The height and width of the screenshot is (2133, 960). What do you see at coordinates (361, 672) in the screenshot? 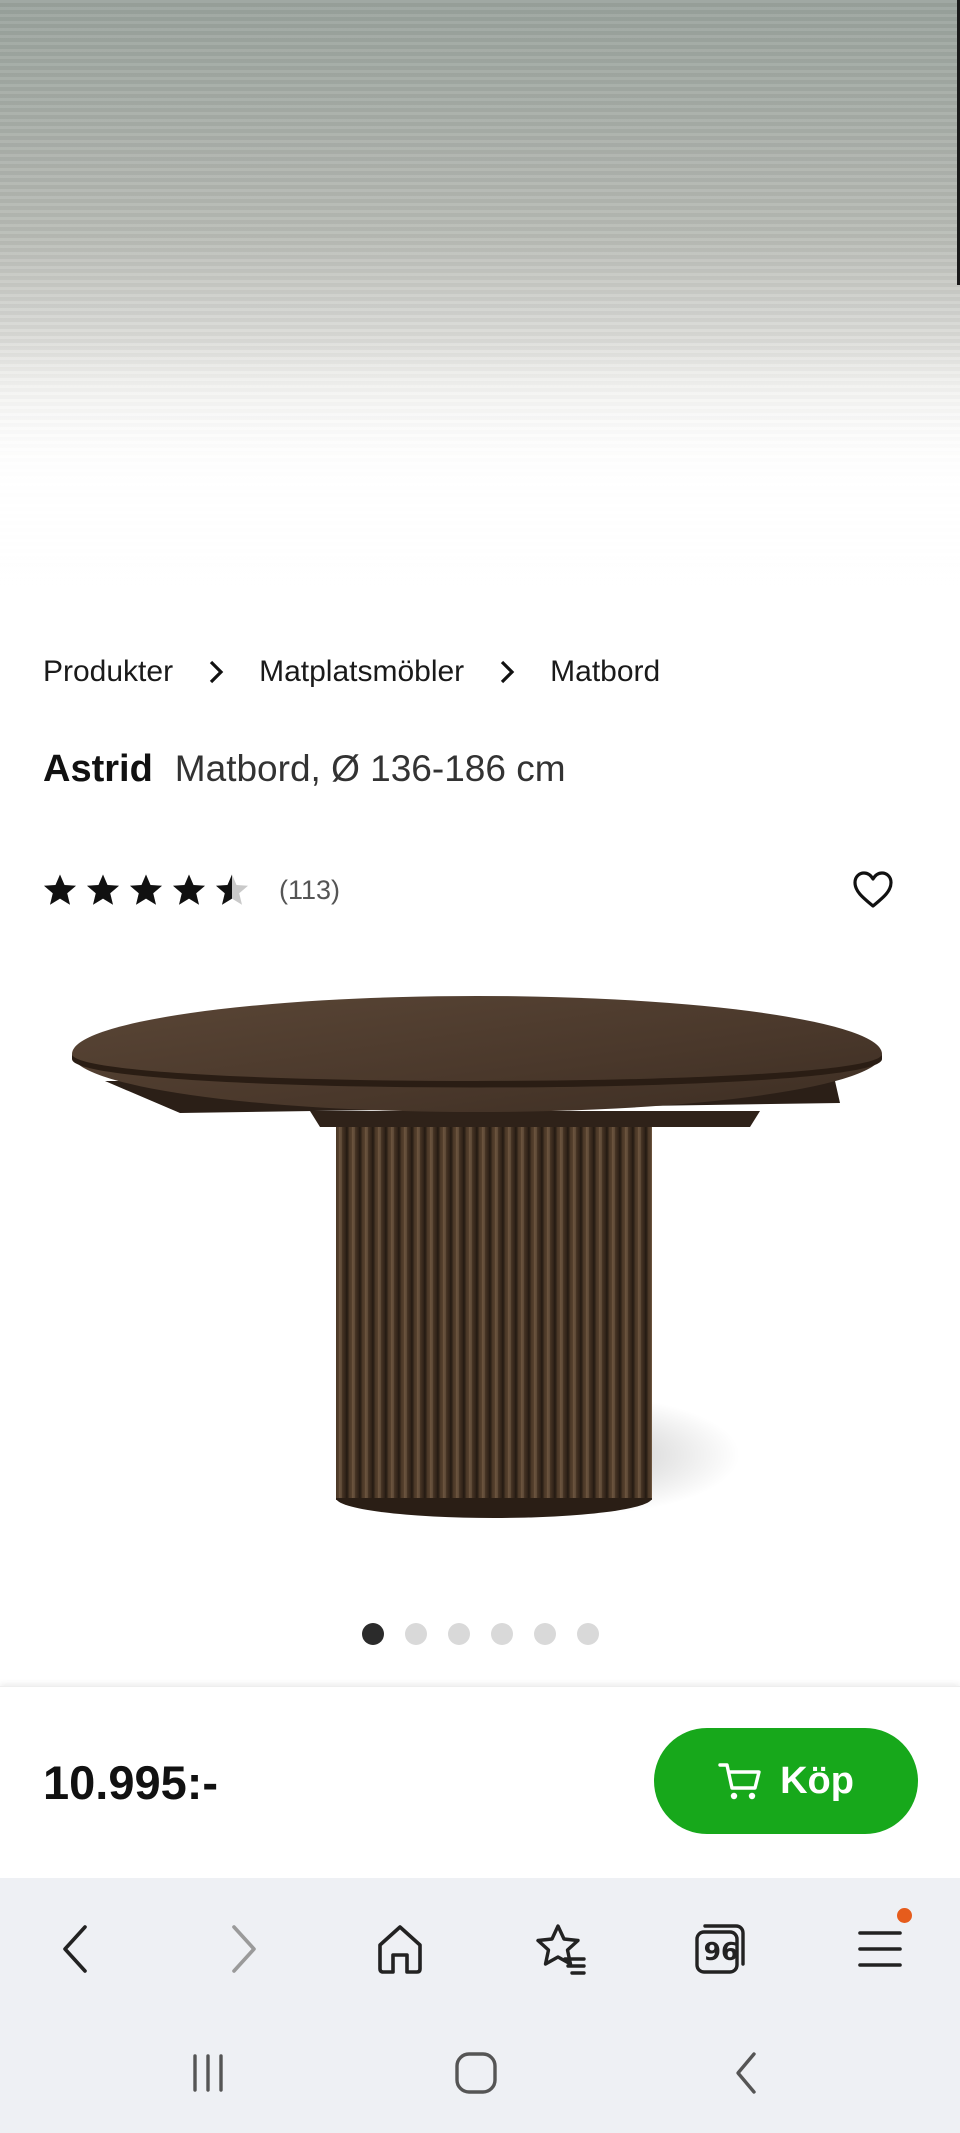
I see `breadcrumb-matplatsmobler: Matplatsmöbler` at bounding box center [361, 672].